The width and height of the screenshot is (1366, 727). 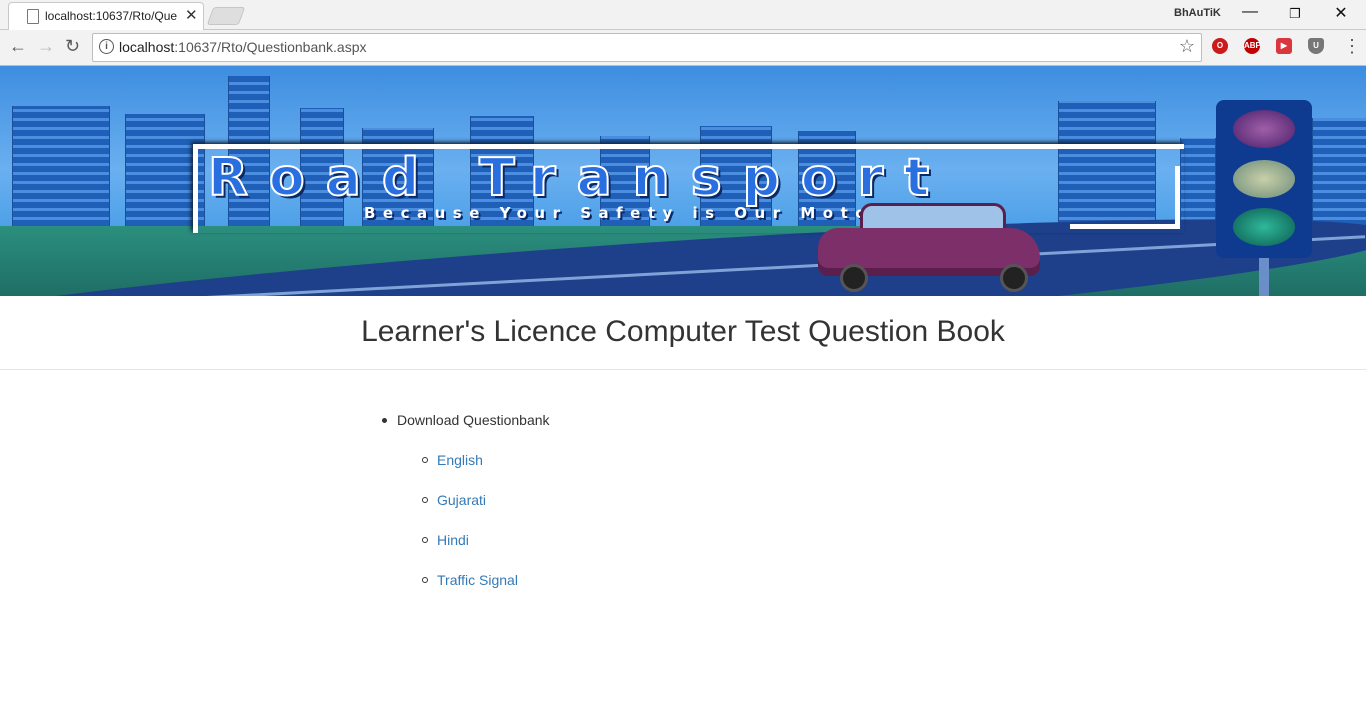 I want to click on new-tab-button, so click(x=226, y=16).